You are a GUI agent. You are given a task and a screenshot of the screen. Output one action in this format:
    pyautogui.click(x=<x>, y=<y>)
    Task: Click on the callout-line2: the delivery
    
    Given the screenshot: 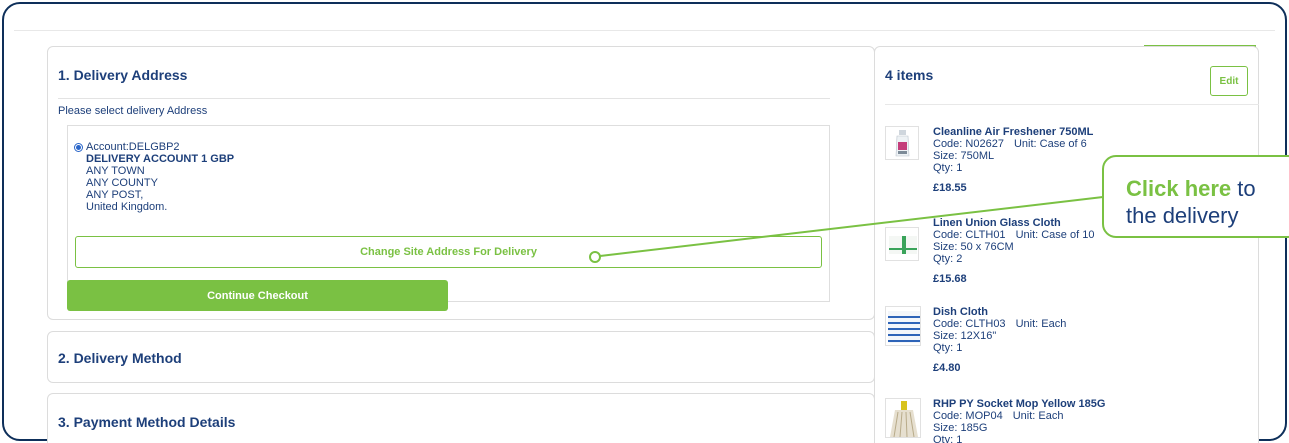 What is the action you would take?
    pyautogui.click(x=1182, y=215)
    